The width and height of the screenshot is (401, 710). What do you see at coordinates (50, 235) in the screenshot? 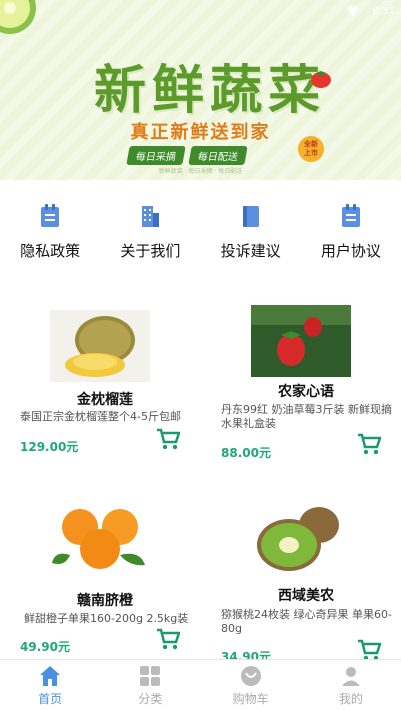
I see `menu-item-privacy: 隐私政策` at bounding box center [50, 235].